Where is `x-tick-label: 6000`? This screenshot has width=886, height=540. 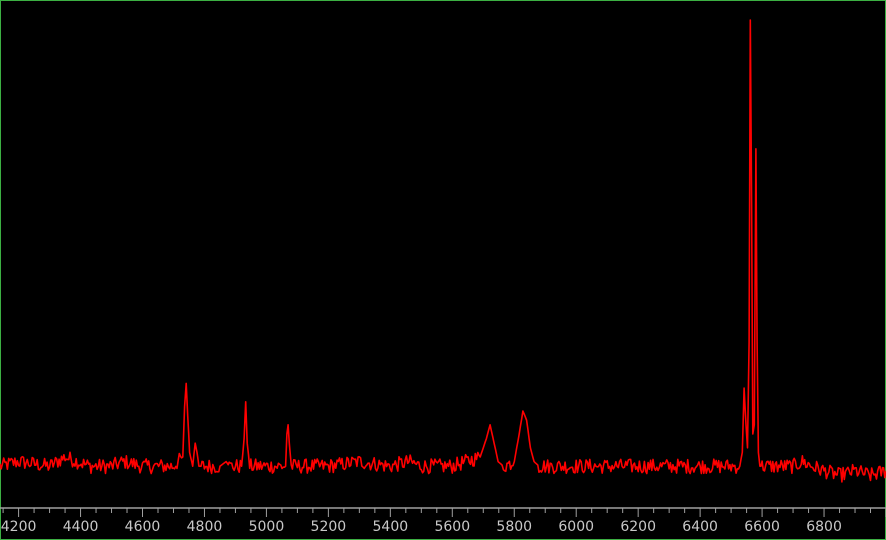 x-tick-label: 6000 is located at coordinates (576, 527).